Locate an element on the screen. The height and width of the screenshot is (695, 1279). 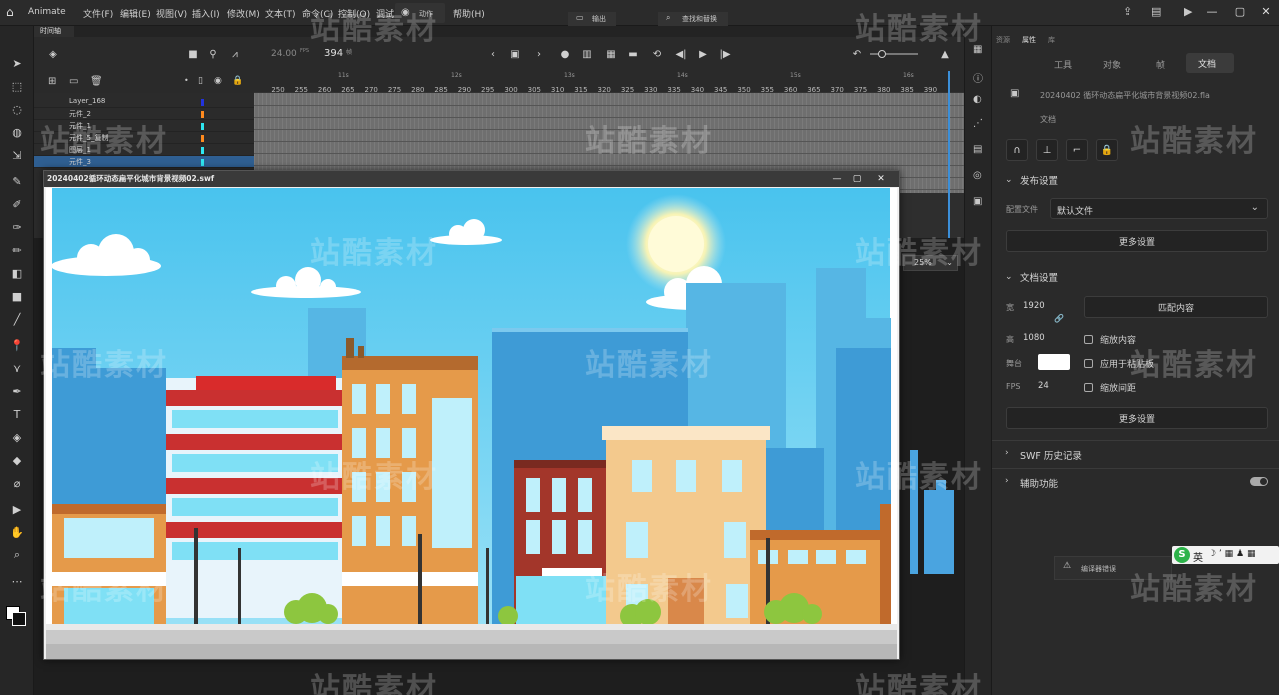
motion-icon: ⋰ is located at coordinates (978, 123).